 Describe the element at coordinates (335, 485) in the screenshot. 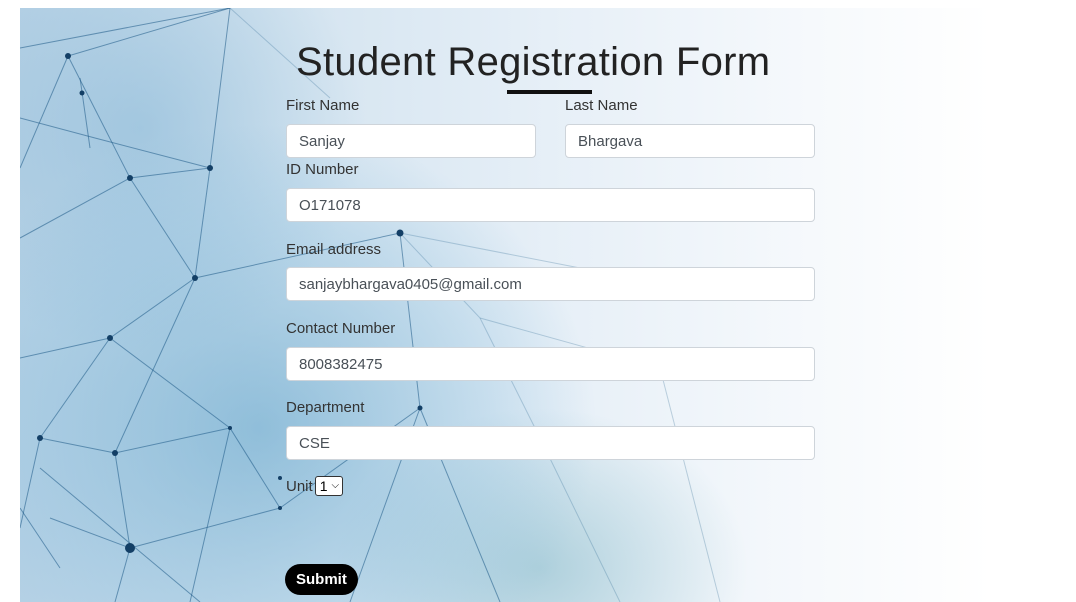

I see `chevron-down-icon: ⌵` at that location.